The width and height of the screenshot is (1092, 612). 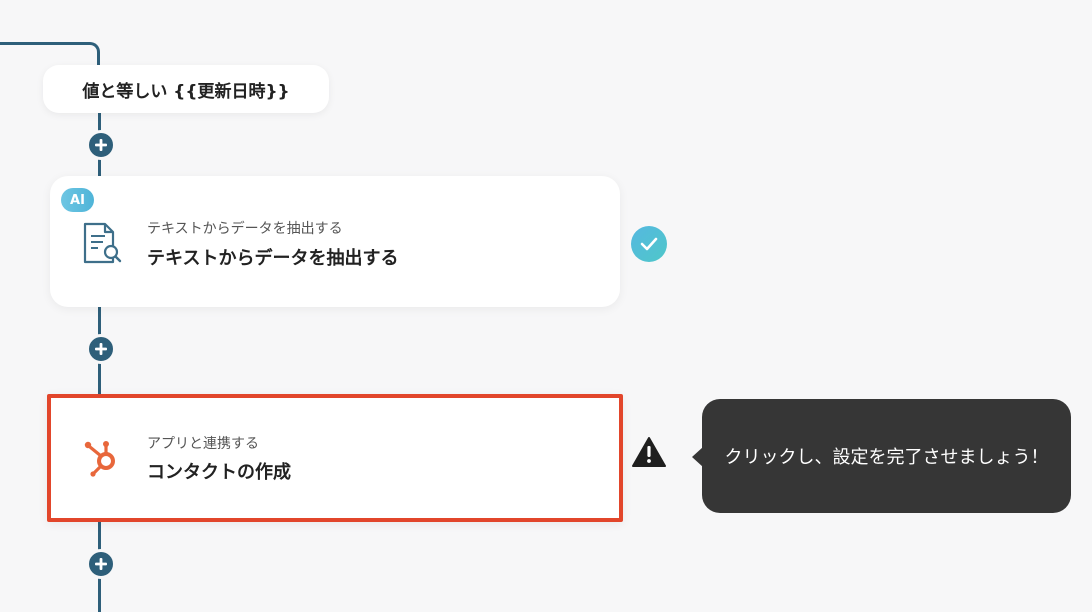 What do you see at coordinates (203, 444) in the screenshot?
I see `step-subtitle: アプリと連携する` at bounding box center [203, 444].